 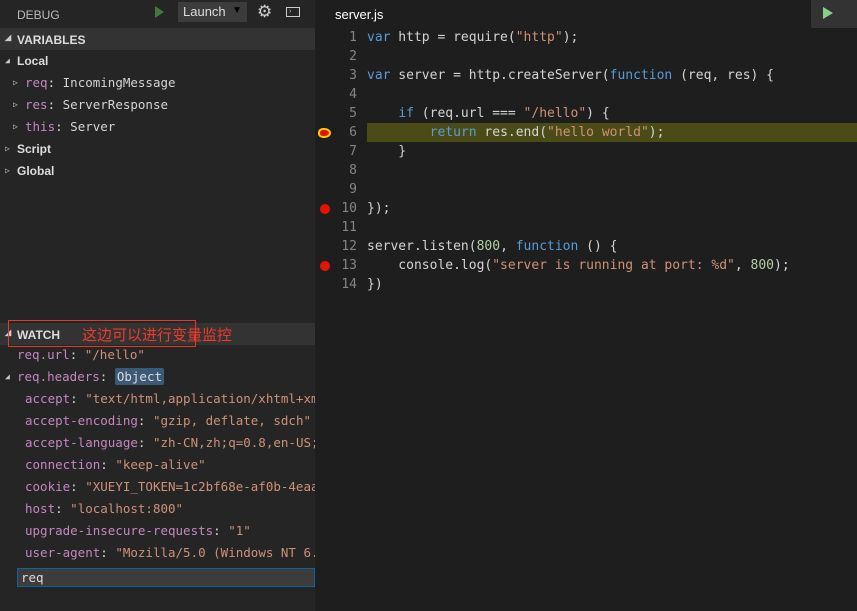 I want to click on launch-config-select: Launch ▼, so click(x=212, y=12).